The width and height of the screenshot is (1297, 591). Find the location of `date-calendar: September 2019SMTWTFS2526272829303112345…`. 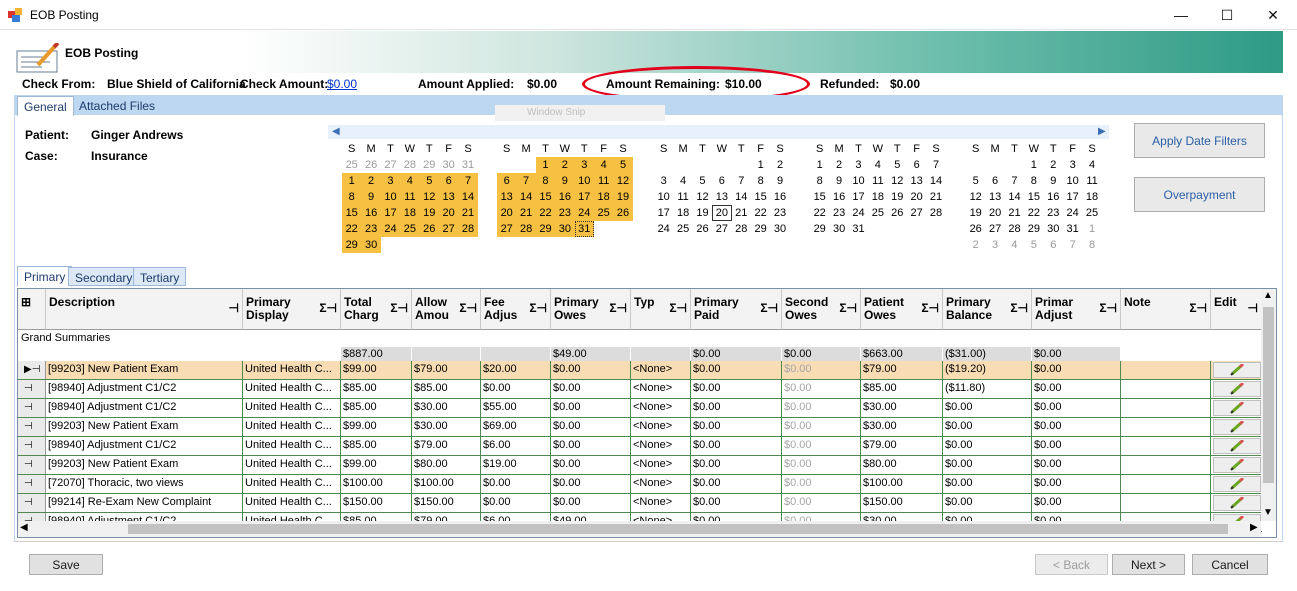

date-calendar: September 2019SMTWTFS2526272829303112345… is located at coordinates (718, 190).